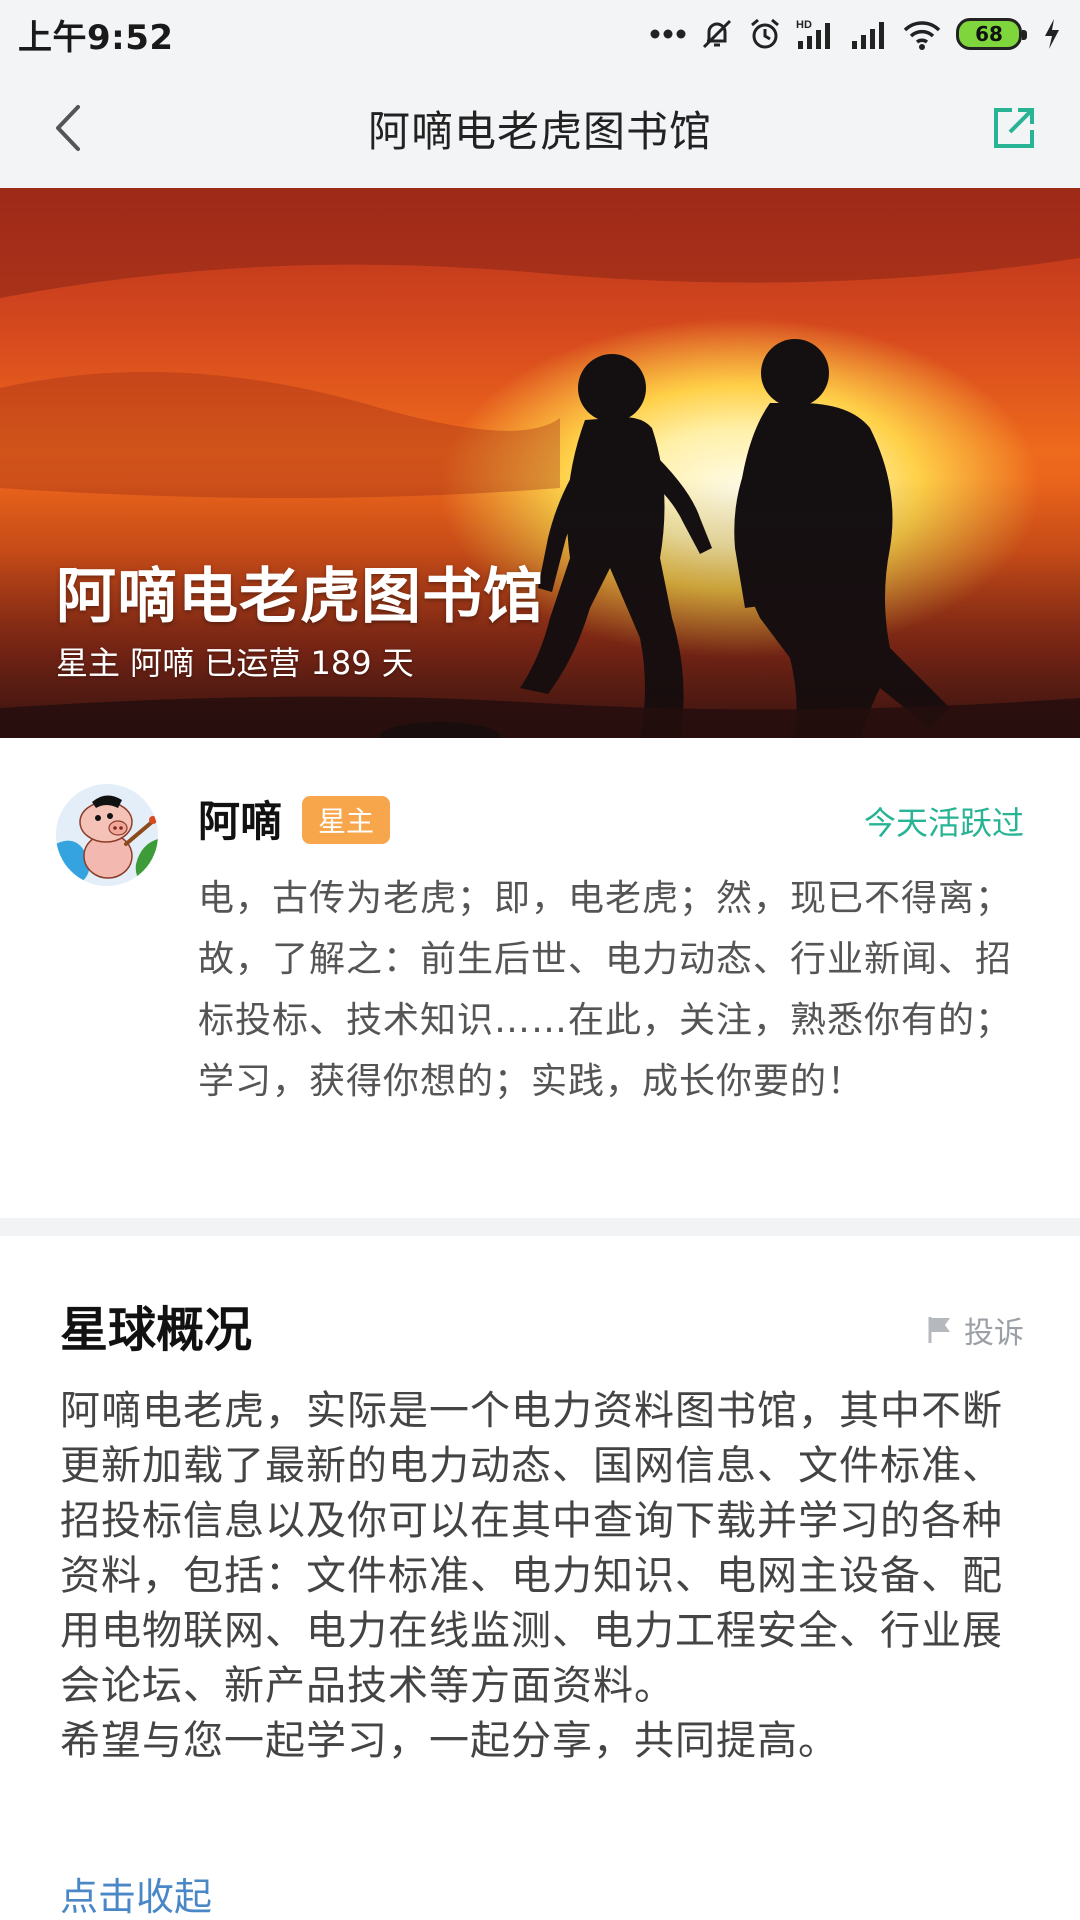 This screenshot has width=1080, height=1920. I want to click on status-icons: HD 68, so click(856, 34).